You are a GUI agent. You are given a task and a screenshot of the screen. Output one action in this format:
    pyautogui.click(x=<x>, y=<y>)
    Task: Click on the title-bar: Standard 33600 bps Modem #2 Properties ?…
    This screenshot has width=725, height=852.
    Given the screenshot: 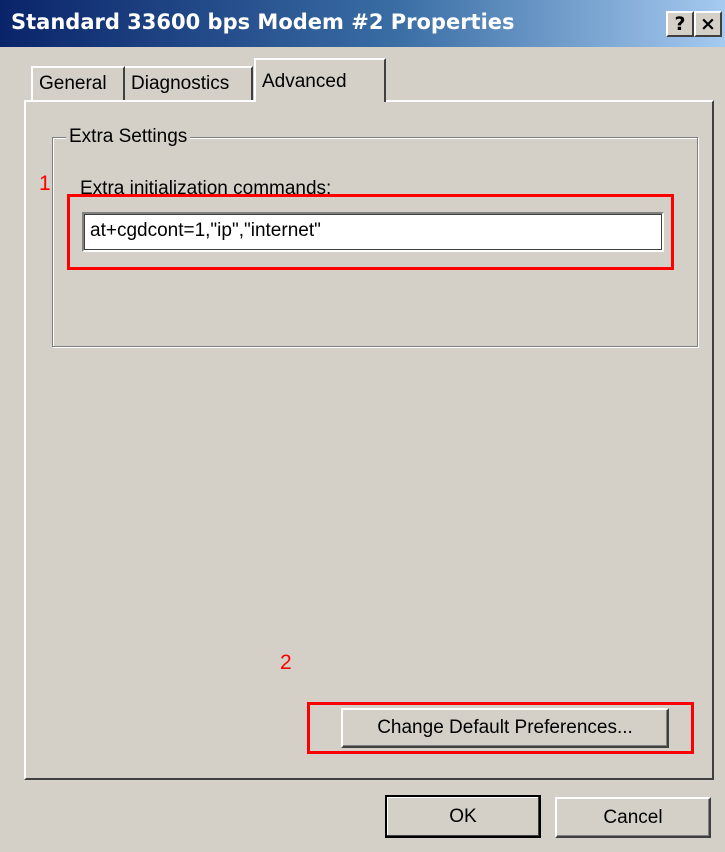 What is the action you would take?
    pyautogui.click(x=362, y=23)
    